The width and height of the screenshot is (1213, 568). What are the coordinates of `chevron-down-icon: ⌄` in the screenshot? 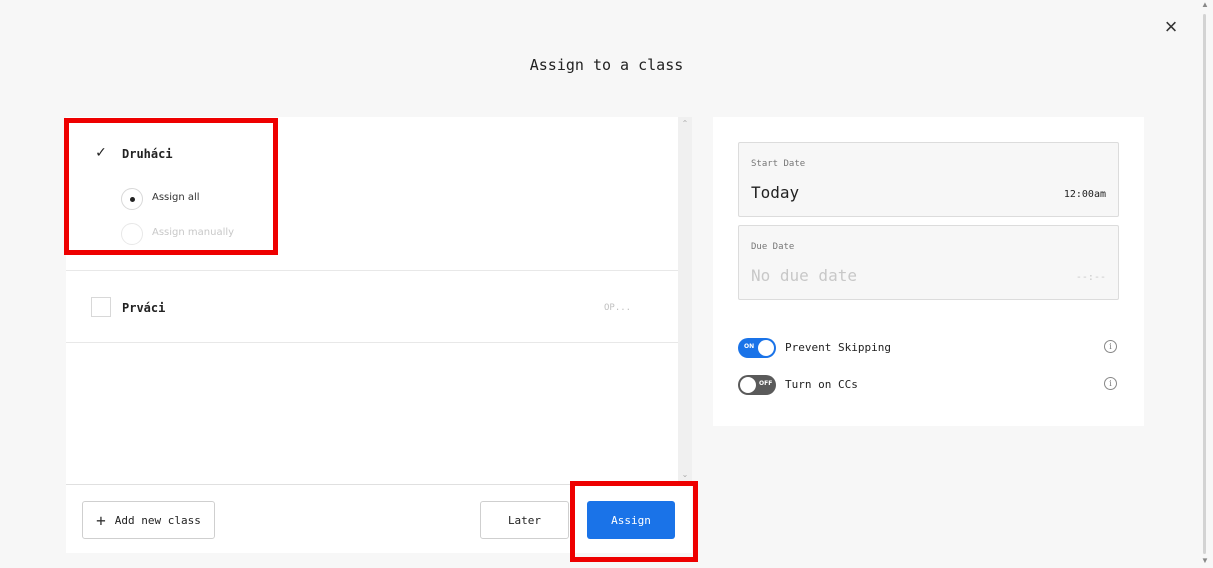 It's located at (685, 474).